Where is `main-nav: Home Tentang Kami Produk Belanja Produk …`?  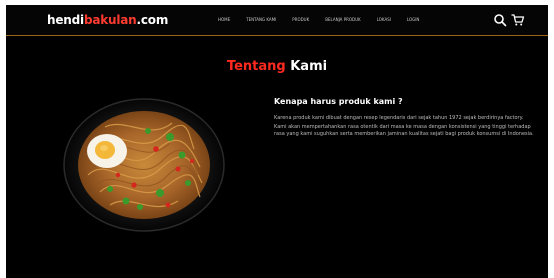
main-nav: Home Tentang Kami Produk Belanja Produk … is located at coordinates (318, 20).